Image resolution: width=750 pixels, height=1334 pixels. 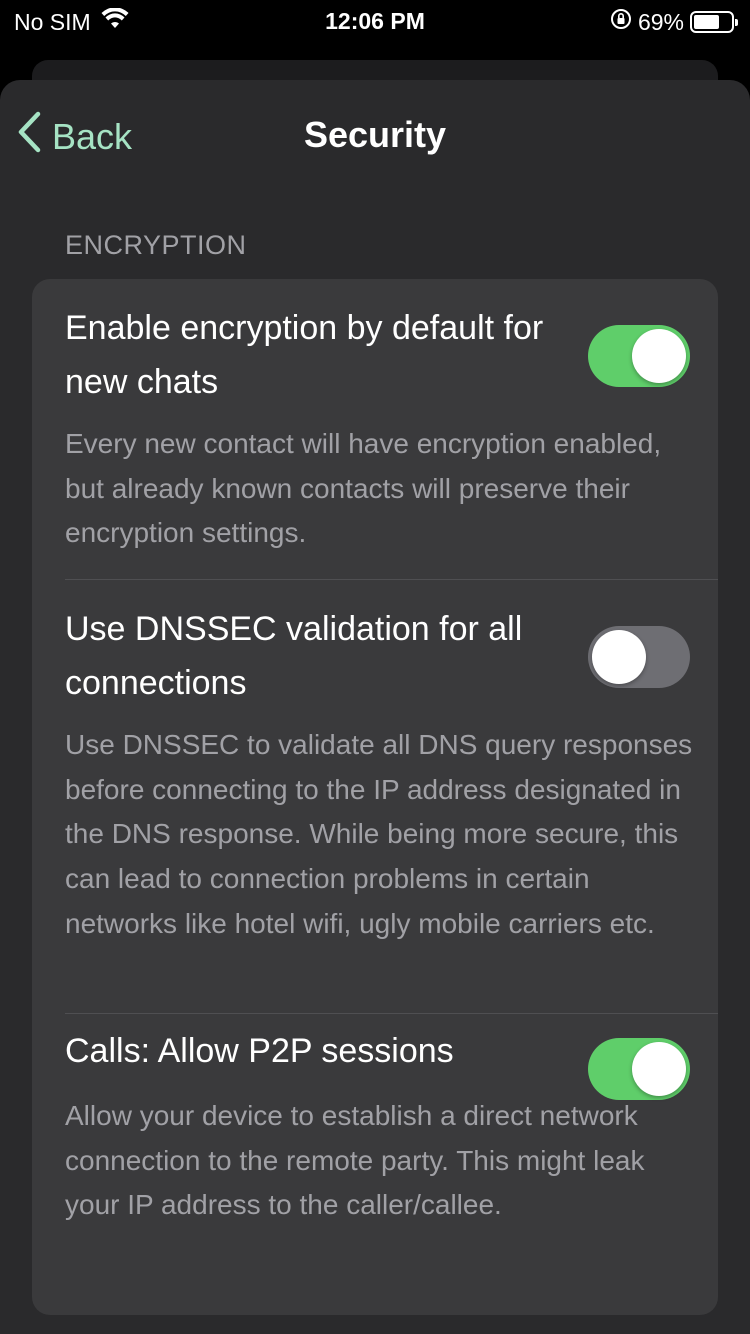 I want to click on orientation-lock-icon, so click(x=621, y=22).